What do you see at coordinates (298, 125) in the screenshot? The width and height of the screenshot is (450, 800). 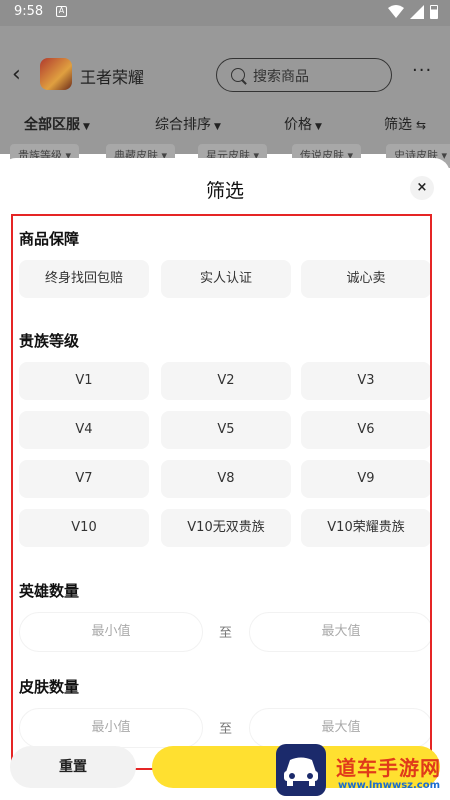 I see `sort-label: 价格` at bounding box center [298, 125].